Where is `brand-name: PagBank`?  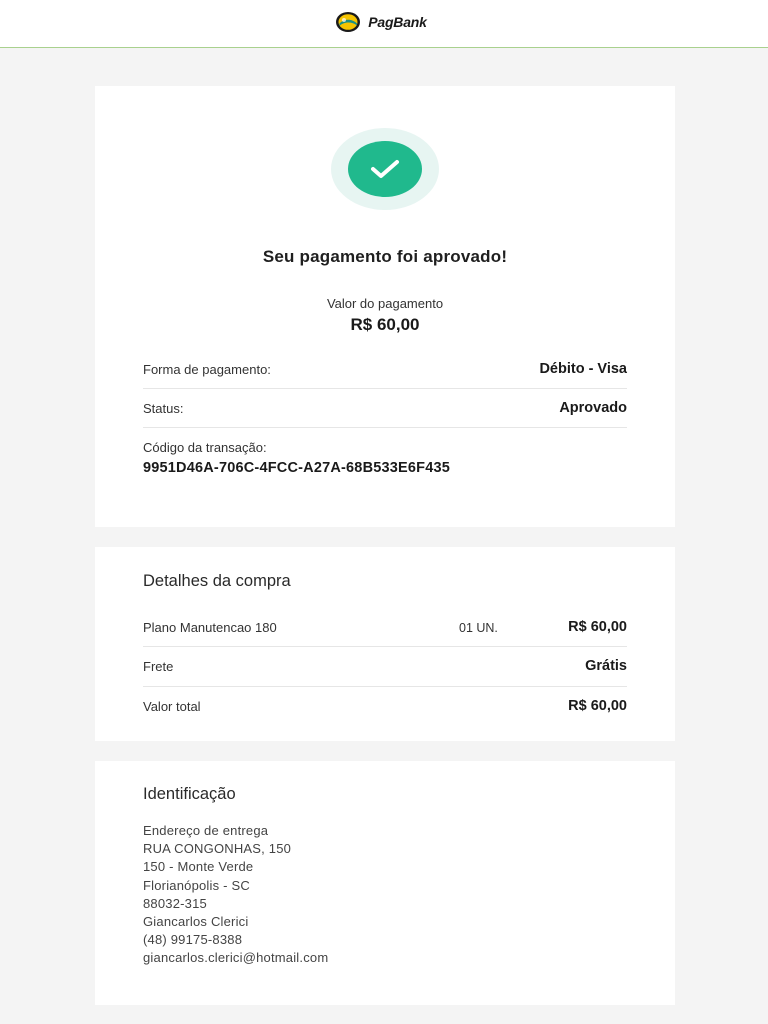 brand-name: PagBank is located at coordinates (397, 22).